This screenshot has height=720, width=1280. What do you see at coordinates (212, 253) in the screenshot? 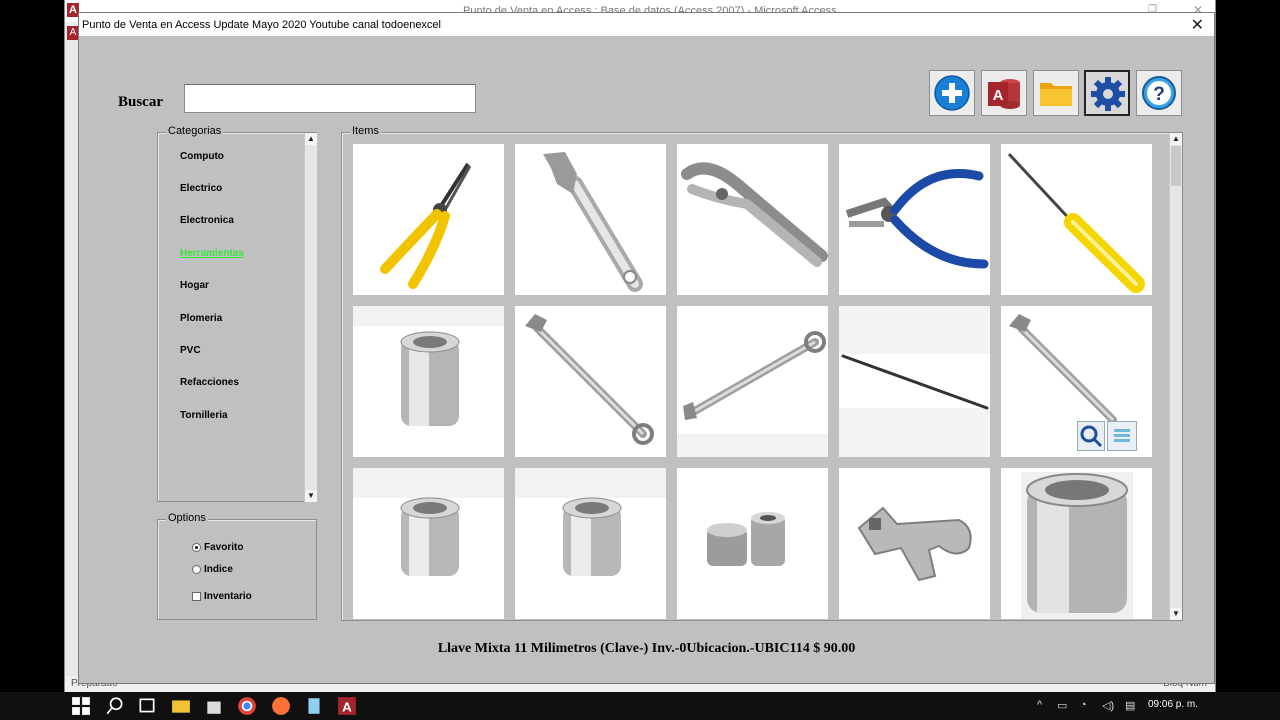
I see `category-item-selected: Herramientas` at bounding box center [212, 253].